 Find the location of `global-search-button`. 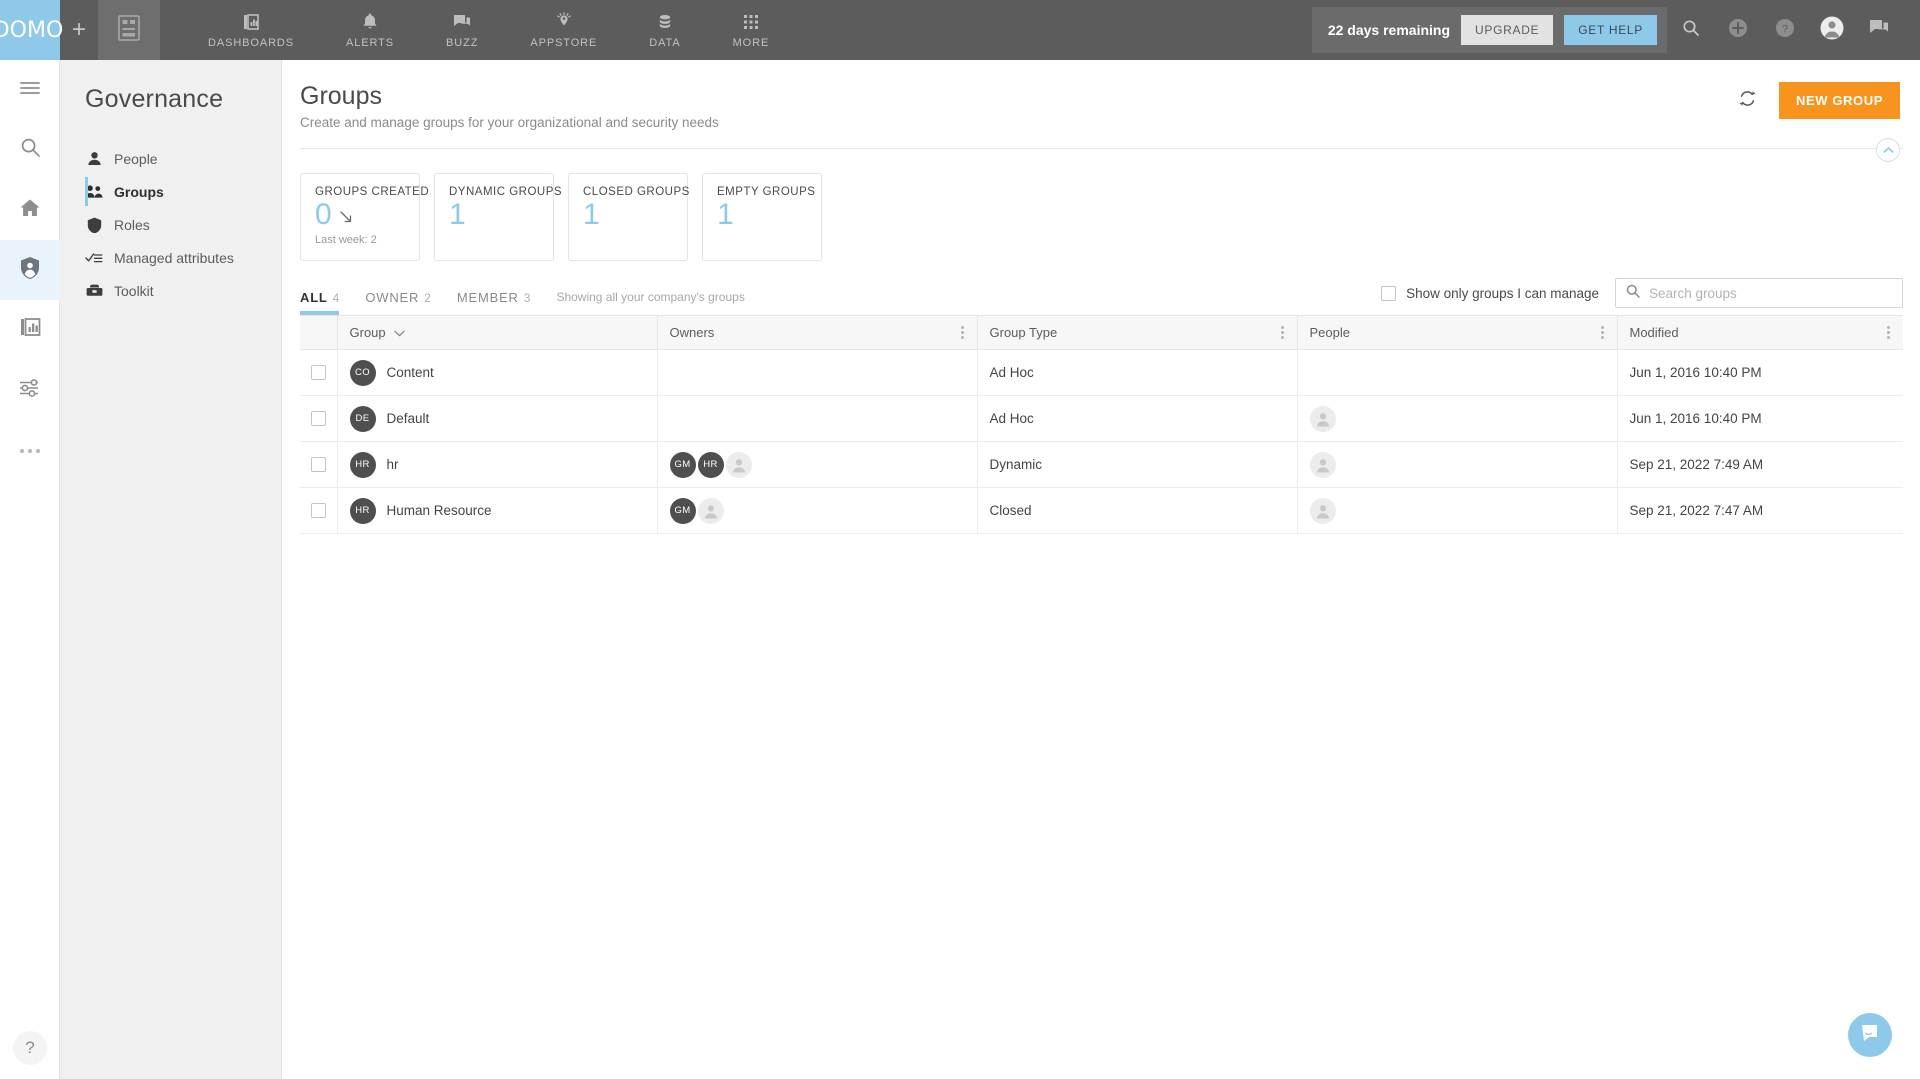

global-search-button is located at coordinates (1690, 30).